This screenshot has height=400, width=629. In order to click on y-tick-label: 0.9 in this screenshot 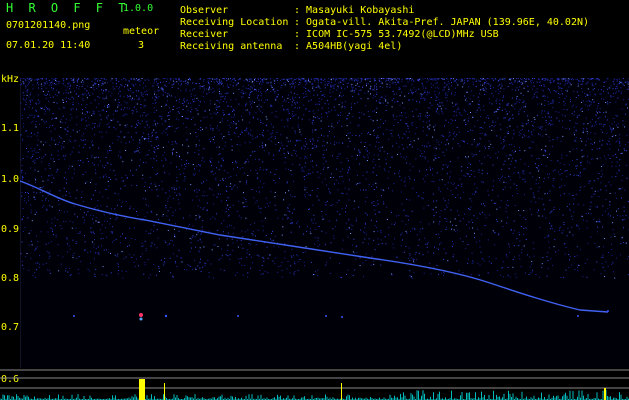, I will do `click(10, 229)`.